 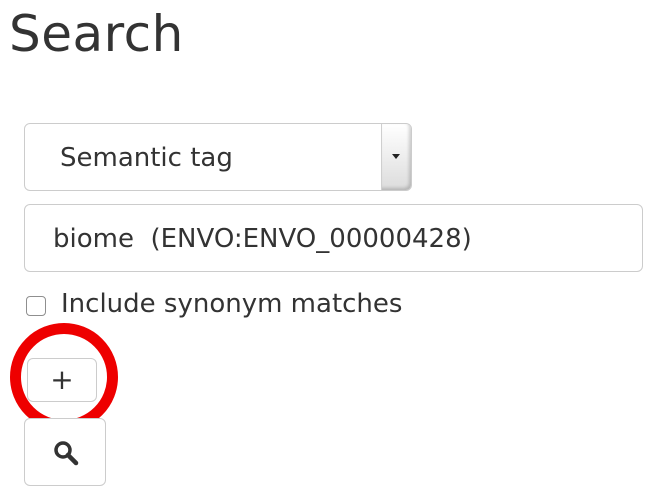 I want to click on search-icon, so click(x=66, y=453).